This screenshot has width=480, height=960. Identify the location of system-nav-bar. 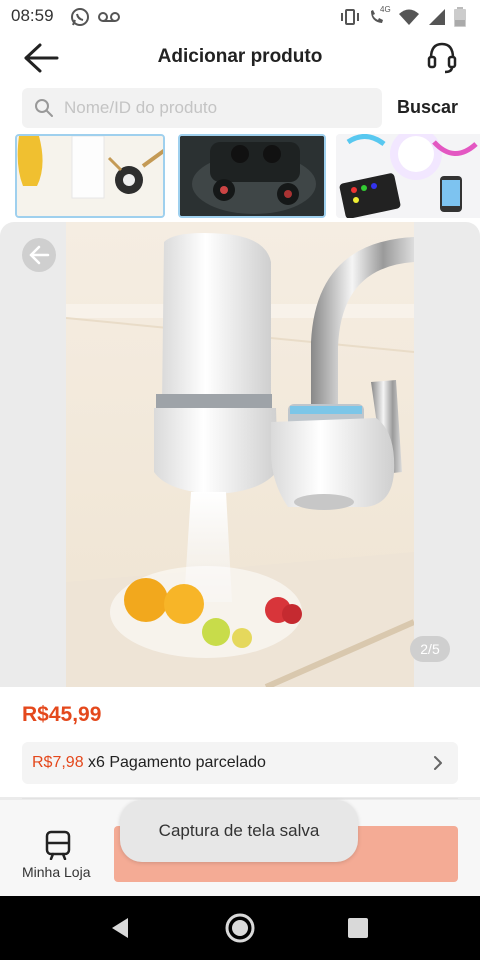
(240, 928).